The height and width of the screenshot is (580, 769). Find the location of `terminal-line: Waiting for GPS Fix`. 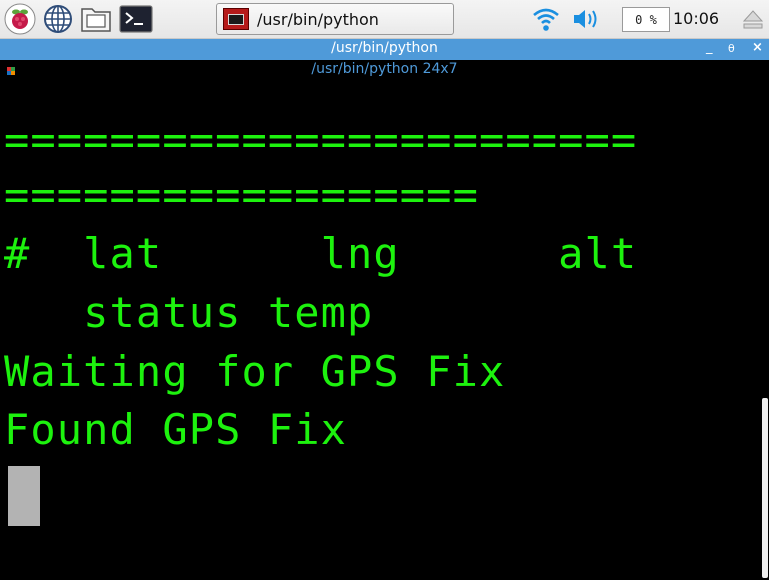

terminal-line: Waiting for GPS Fix is located at coordinates (255, 371).